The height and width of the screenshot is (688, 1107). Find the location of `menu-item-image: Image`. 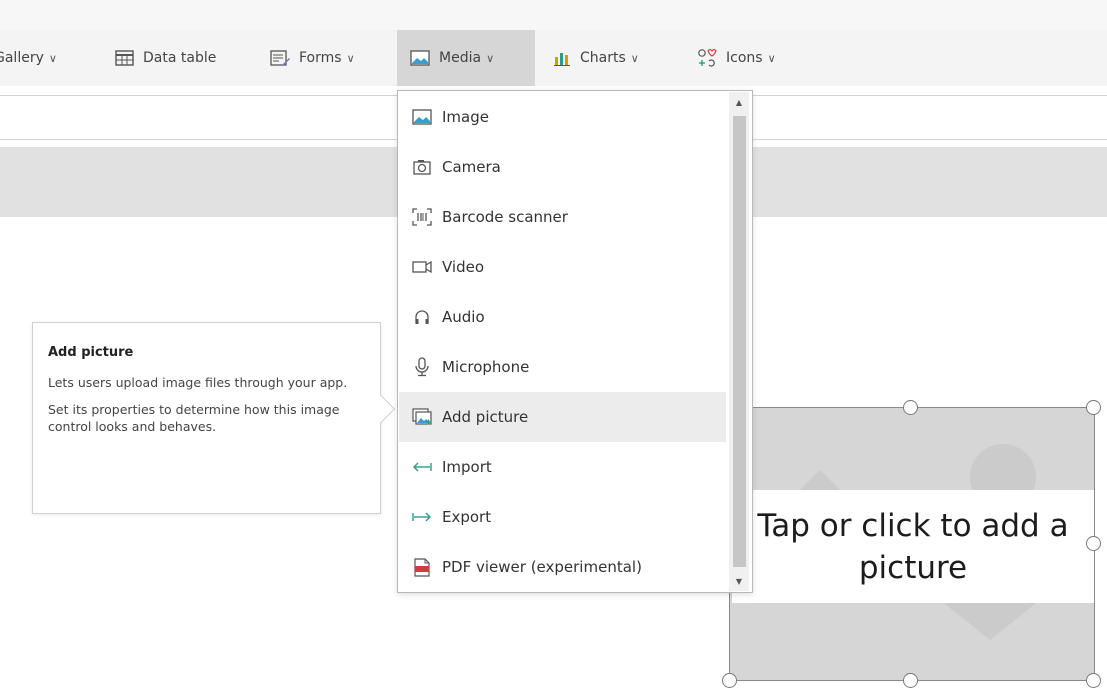

menu-item-image: Image is located at coordinates (562, 117).